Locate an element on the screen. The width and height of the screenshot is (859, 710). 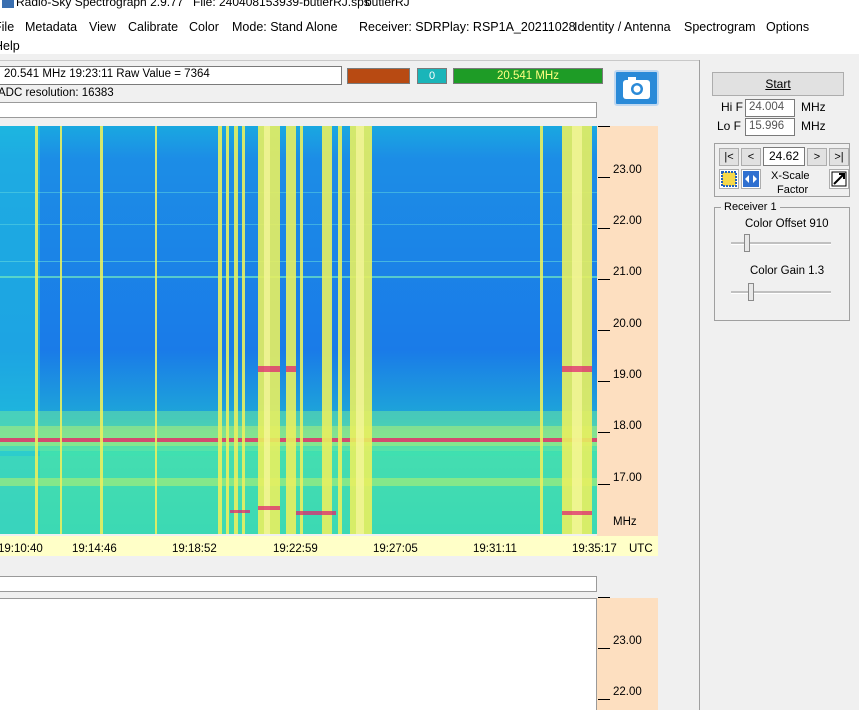
y-tick-label: 20.00 is located at coordinates (627, 324).